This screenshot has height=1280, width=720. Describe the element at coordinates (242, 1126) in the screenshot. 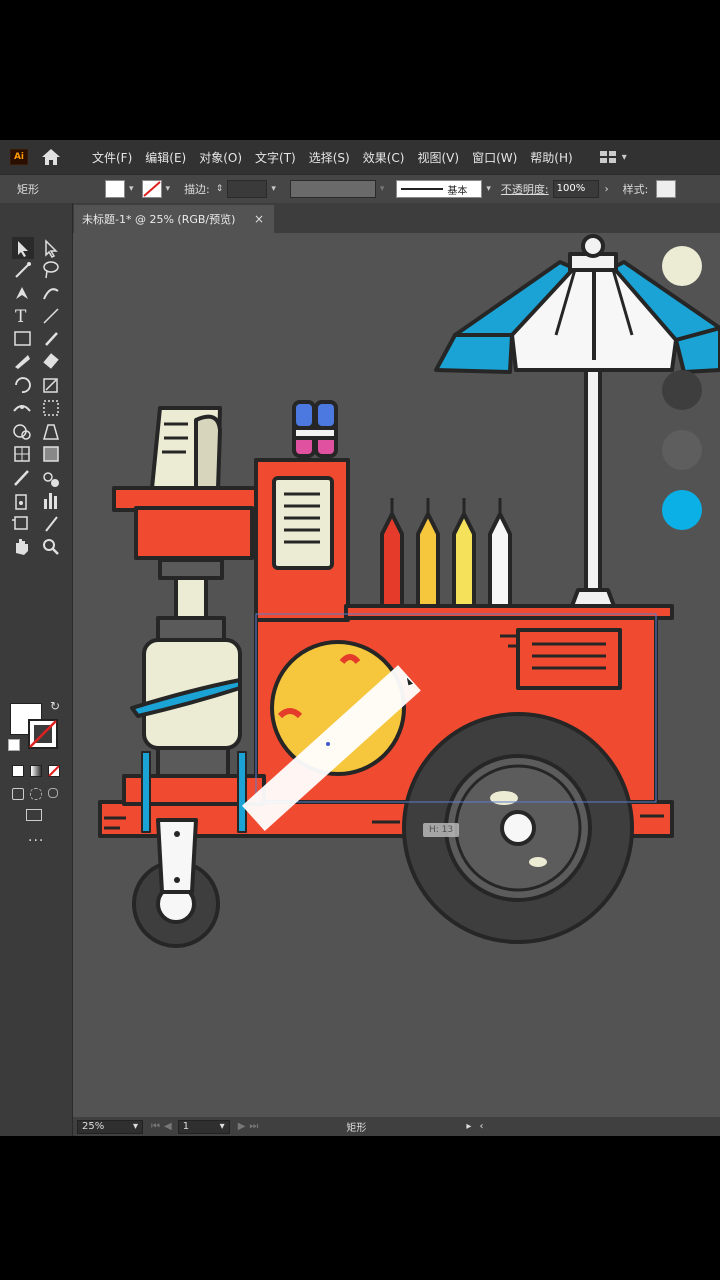

I see `next-artboard-icon: ▶` at that location.